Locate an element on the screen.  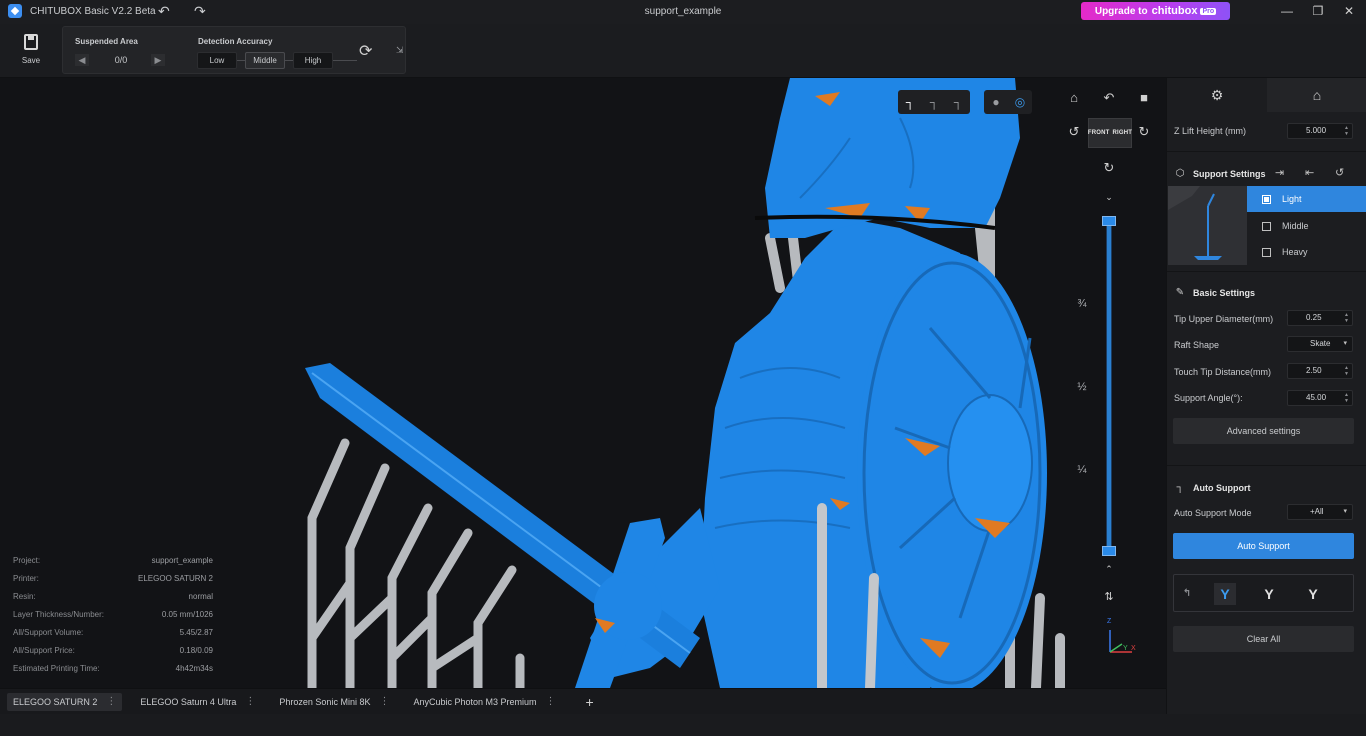
add-printer-tab-icon: + is located at coordinates (590, 702).